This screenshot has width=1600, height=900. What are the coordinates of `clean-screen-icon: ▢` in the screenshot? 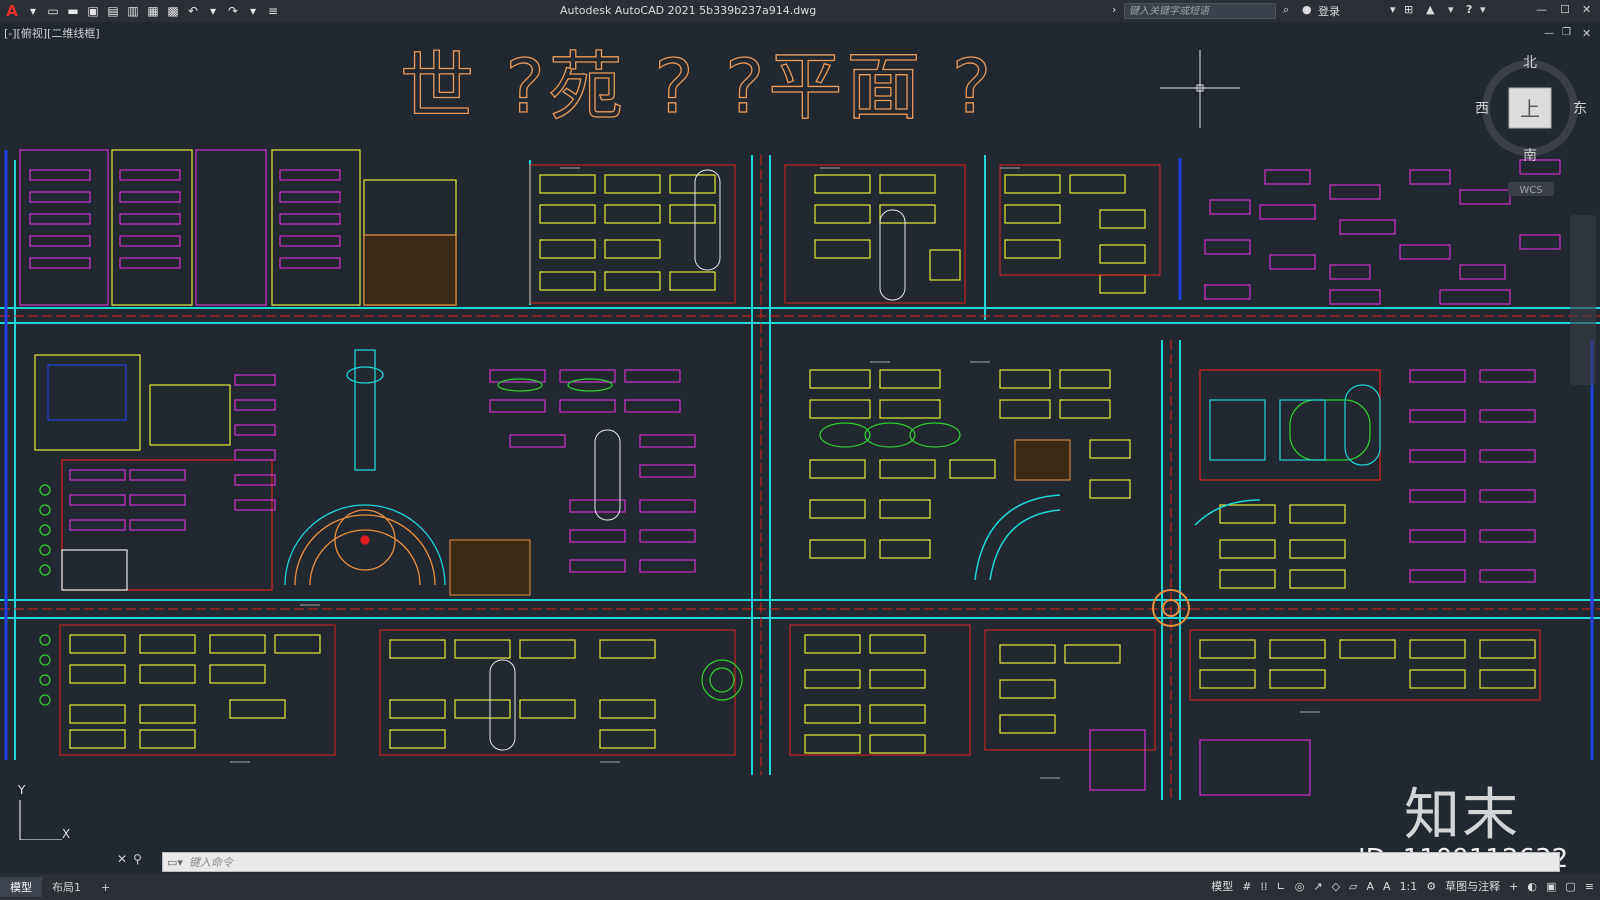 It's located at (1570, 886).